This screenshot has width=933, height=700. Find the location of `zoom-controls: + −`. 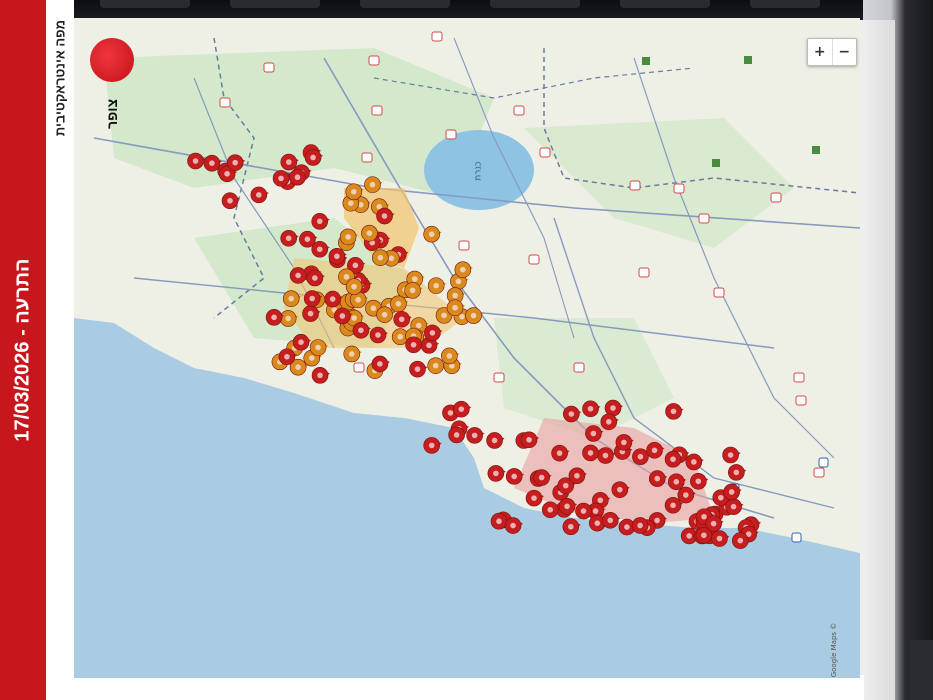

zoom-controls: + − is located at coordinates (832, 52).